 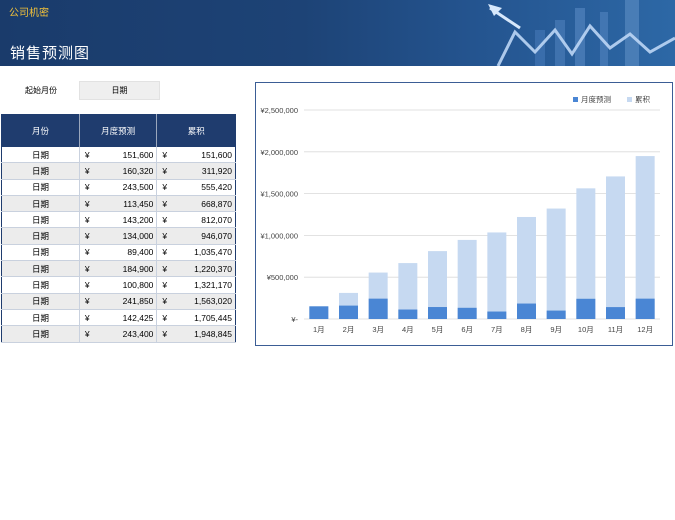 What do you see at coordinates (216, 236) in the screenshot?
I see `cumulative-value: 946,070` at bounding box center [216, 236].